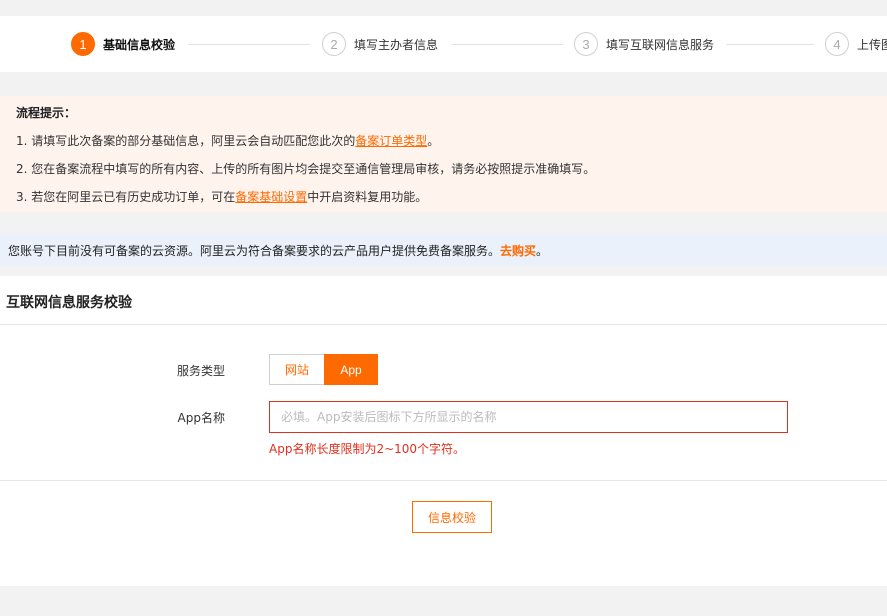  I want to click on step-1: 1 基础信息校验, so click(123, 44).